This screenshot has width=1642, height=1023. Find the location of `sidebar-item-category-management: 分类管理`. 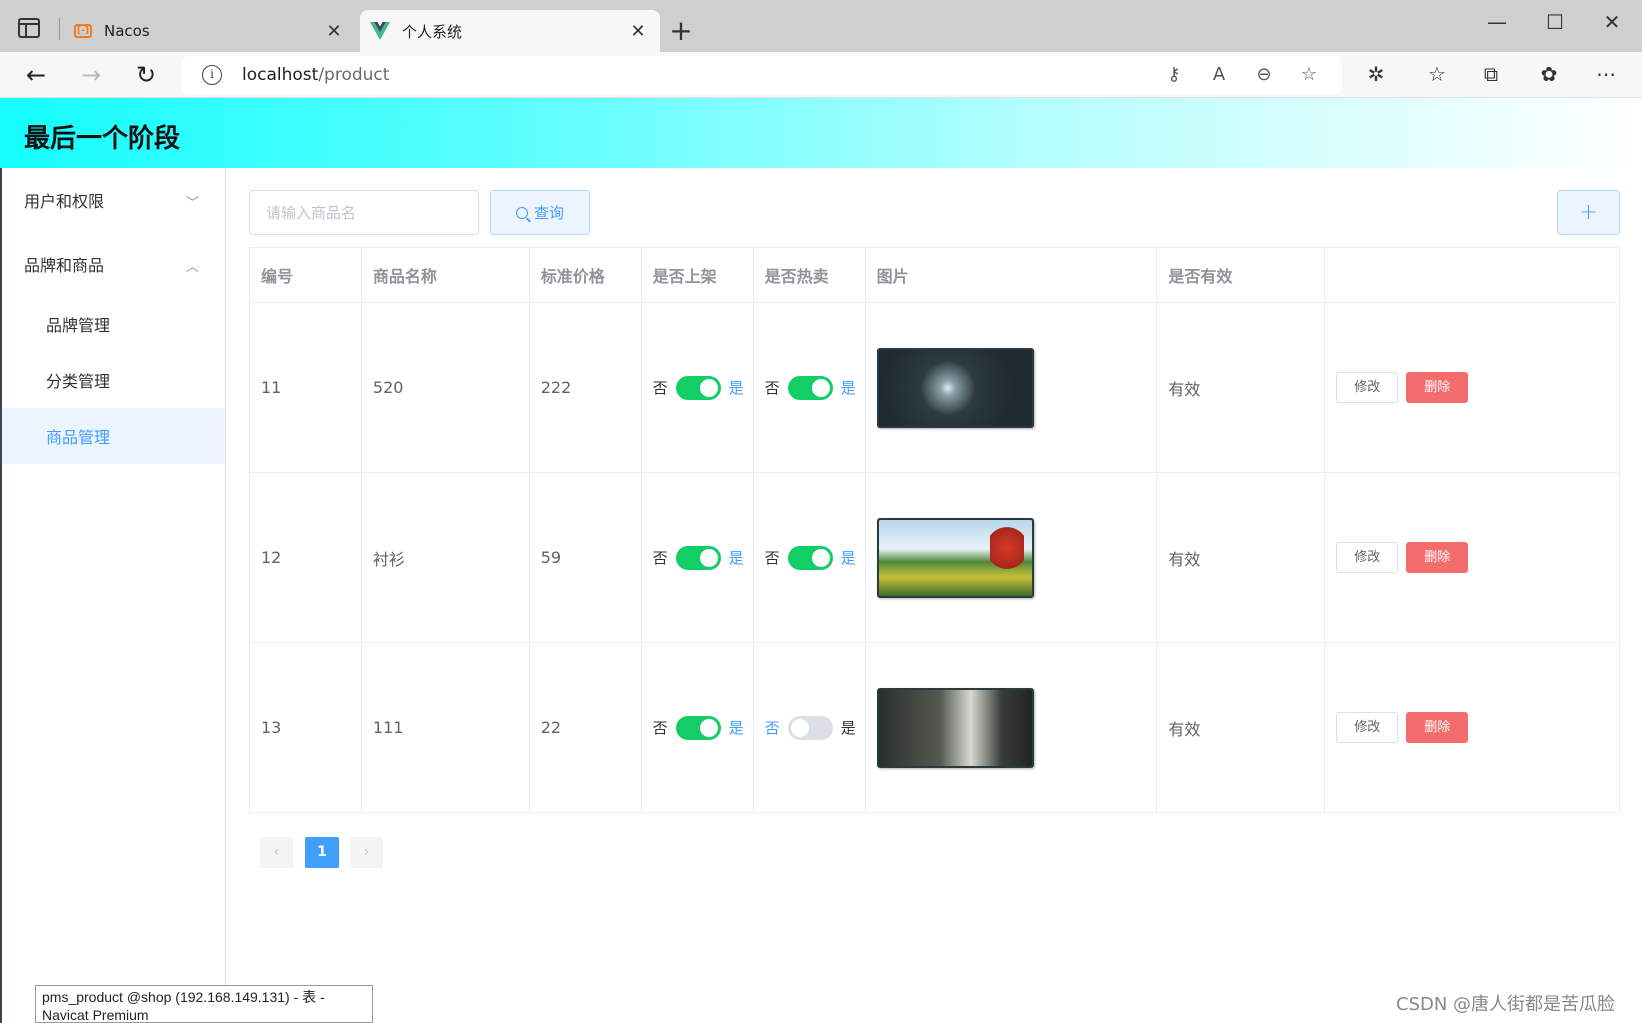

sidebar-item-category-management: 分类管理 is located at coordinates (112, 380).